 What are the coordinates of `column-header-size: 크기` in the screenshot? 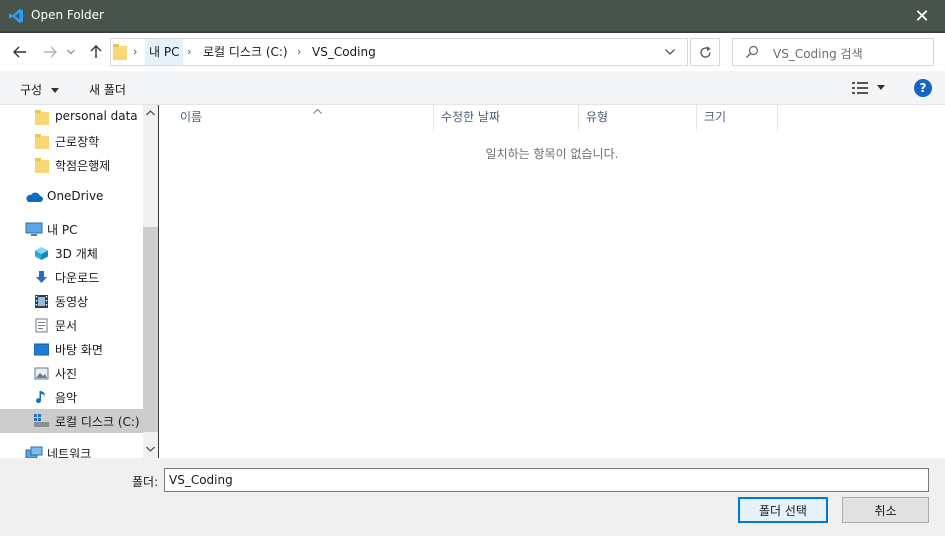 It's located at (737, 118).